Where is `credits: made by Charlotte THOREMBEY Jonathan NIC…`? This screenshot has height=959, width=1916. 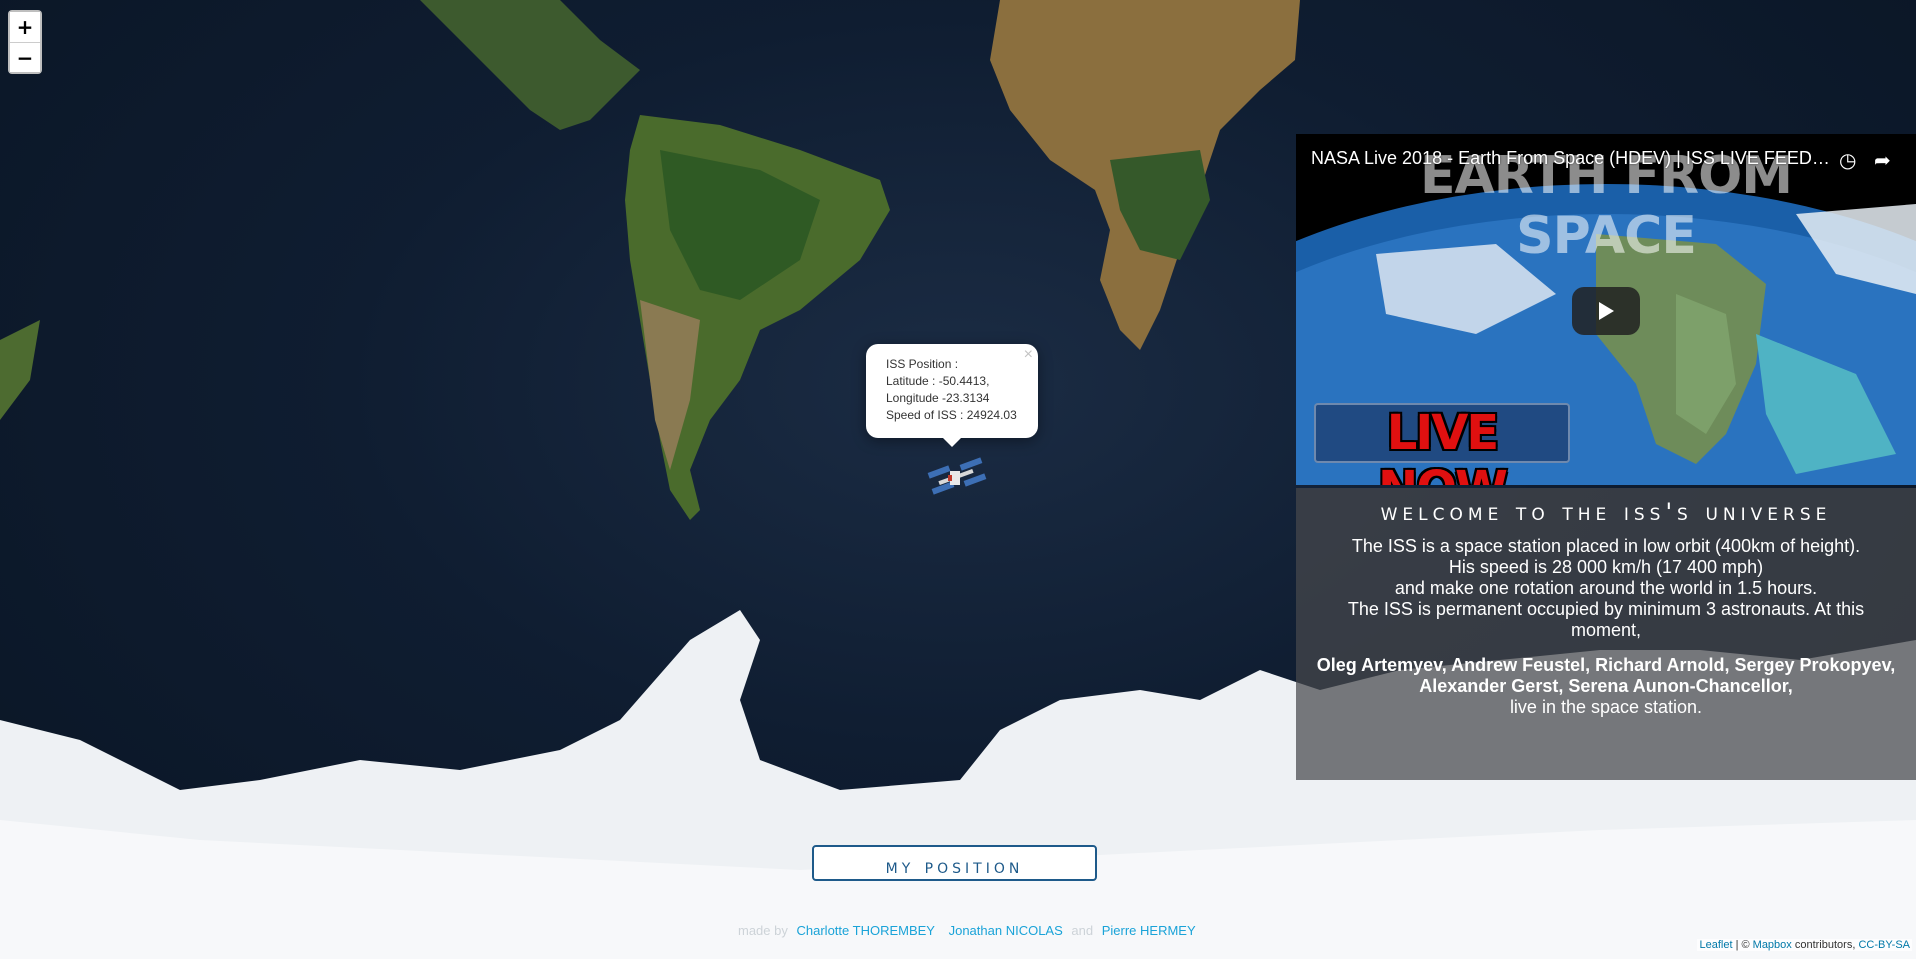
credits: made by Charlotte THOREMBEY Jonathan NIC… is located at coordinates (969, 930).